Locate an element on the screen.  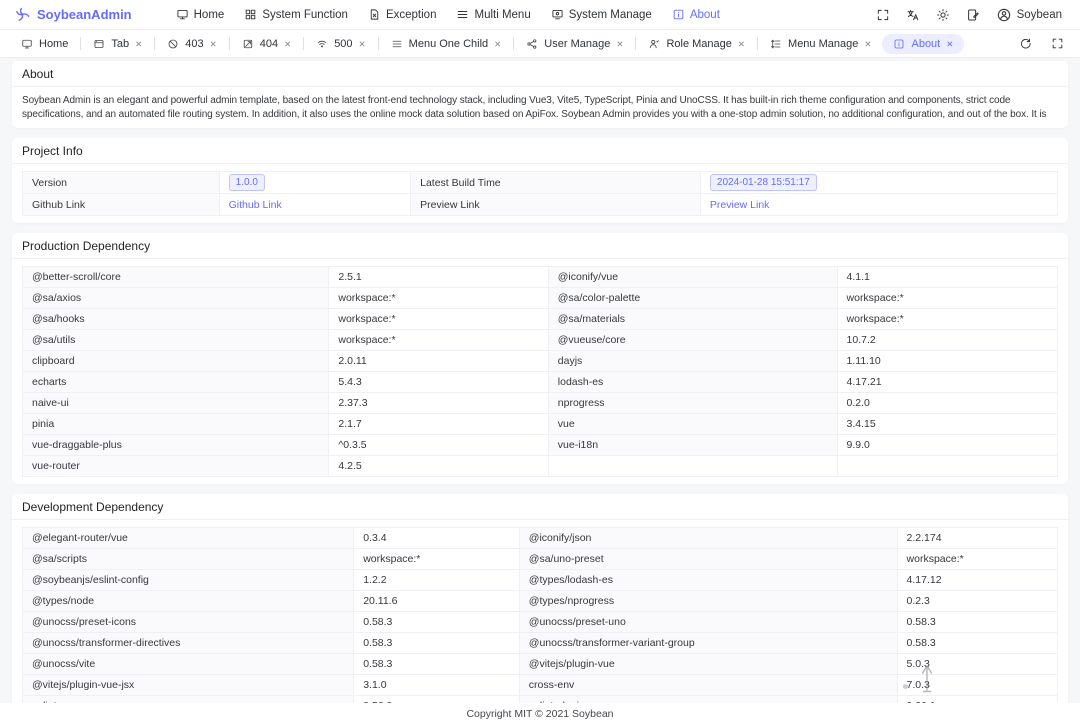
tab-user-manage: User Manage ✕ is located at coordinates (574, 44).